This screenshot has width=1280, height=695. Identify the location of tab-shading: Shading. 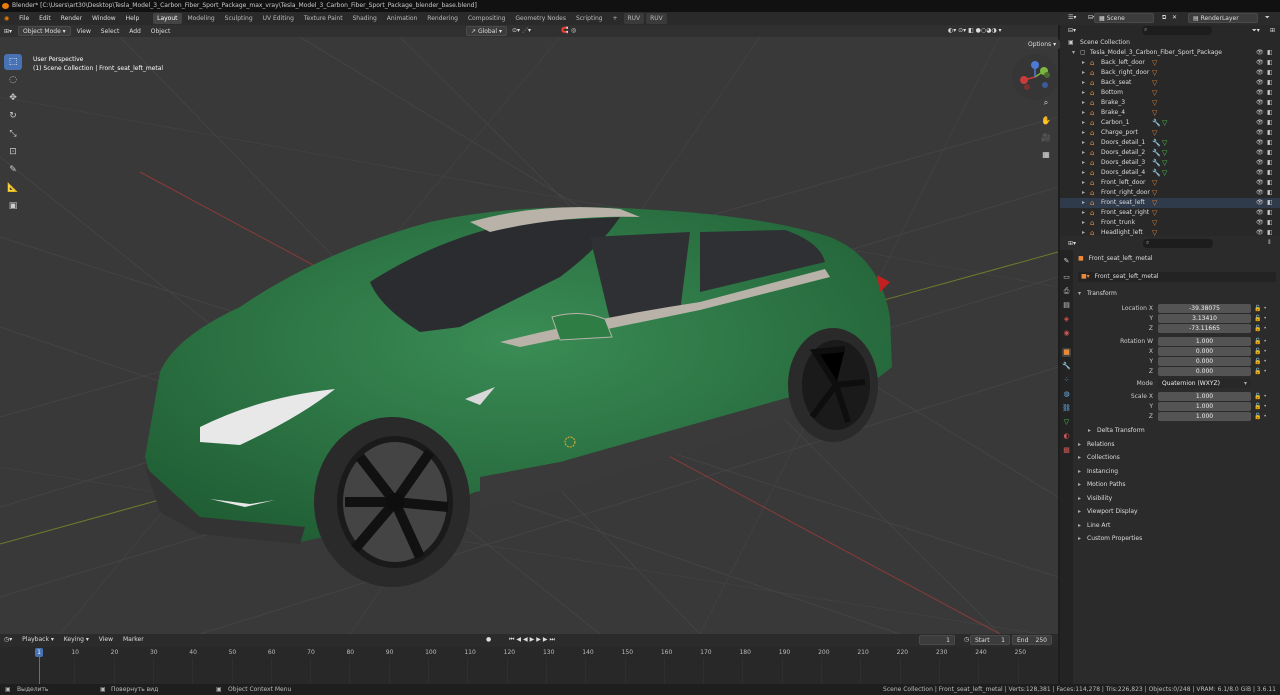
(364, 18).